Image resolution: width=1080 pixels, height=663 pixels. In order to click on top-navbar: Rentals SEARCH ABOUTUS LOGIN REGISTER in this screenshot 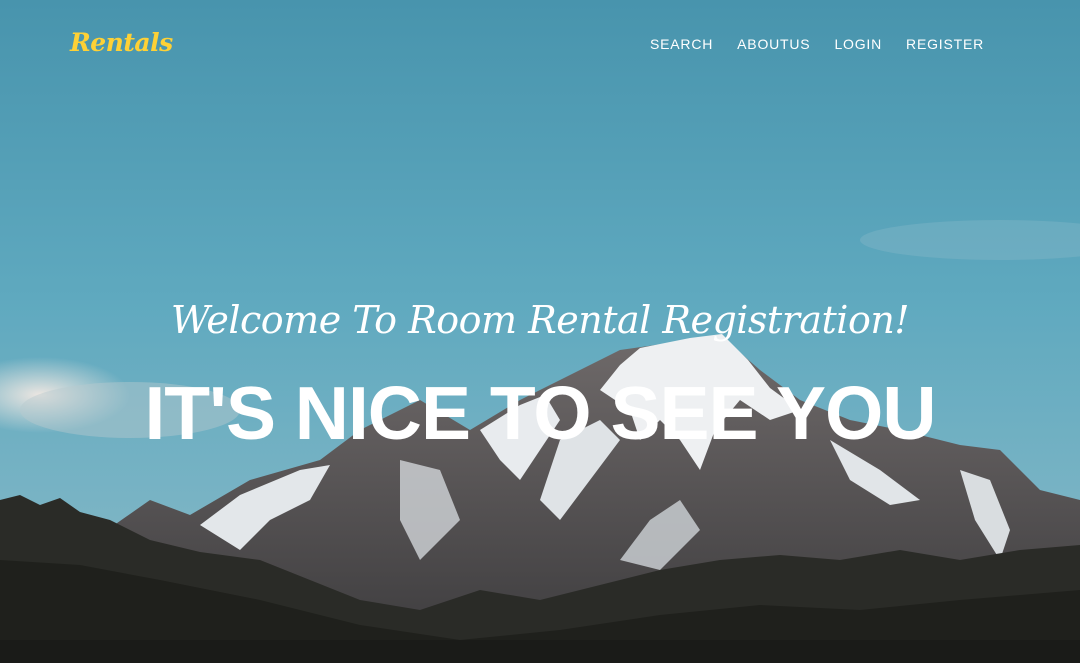, I will do `click(540, 45)`.